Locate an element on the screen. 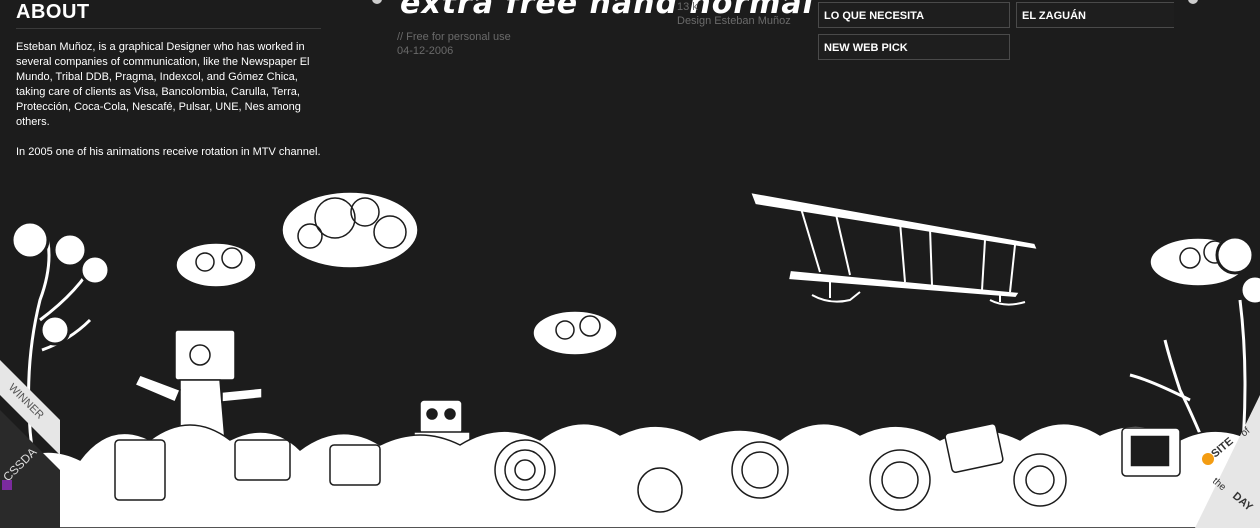  cssda-logo-icon is located at coordinates (7, 485).